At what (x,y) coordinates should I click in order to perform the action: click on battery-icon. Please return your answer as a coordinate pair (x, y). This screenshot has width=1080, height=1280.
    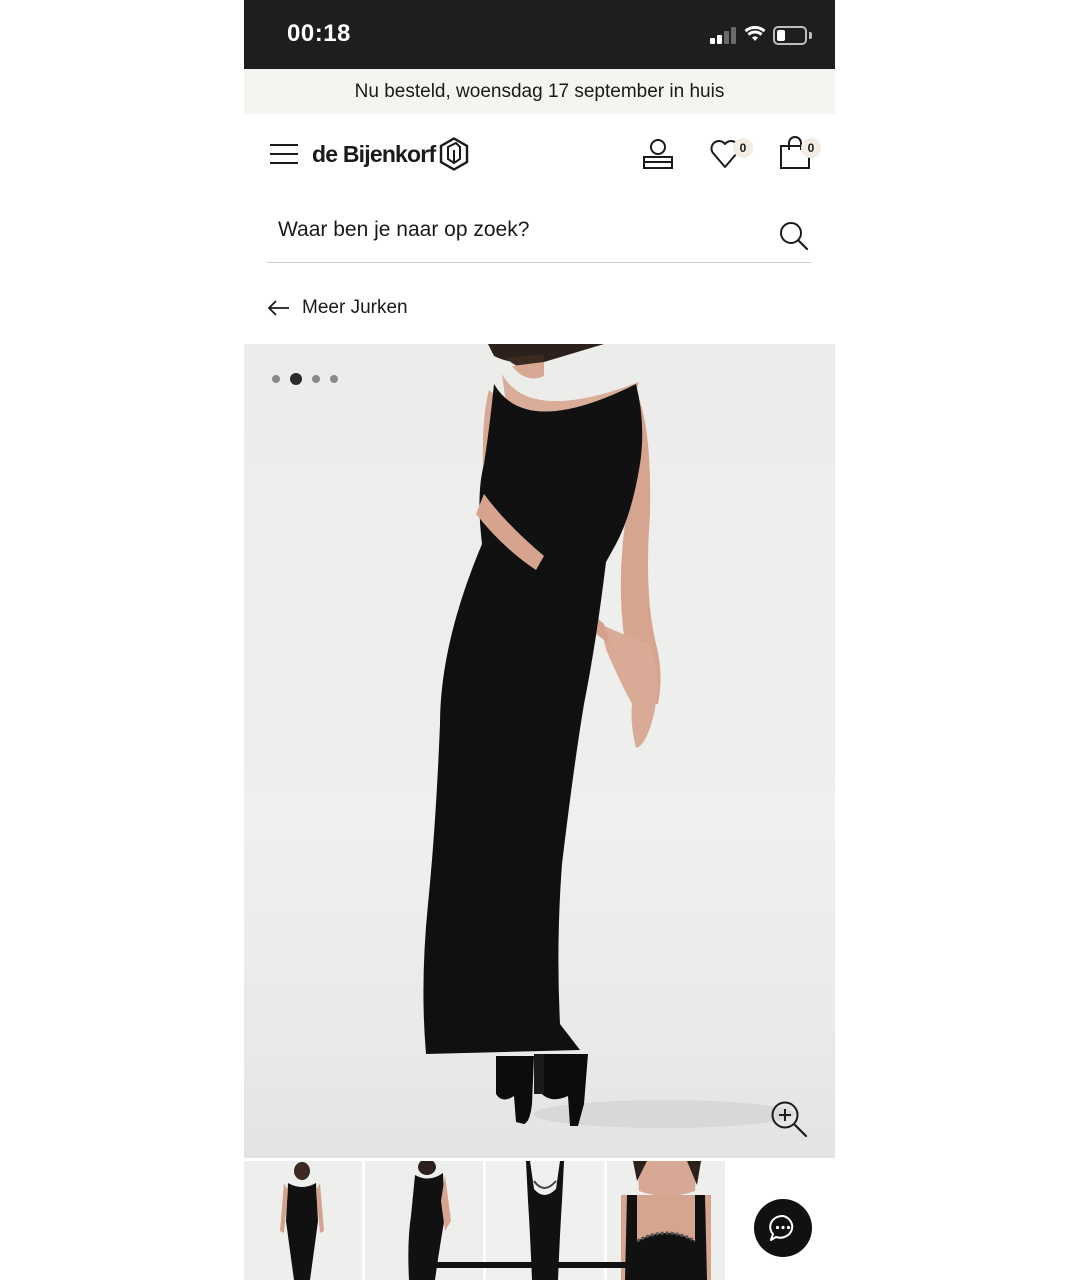
    Looking at the image, I should click on (790, 35).